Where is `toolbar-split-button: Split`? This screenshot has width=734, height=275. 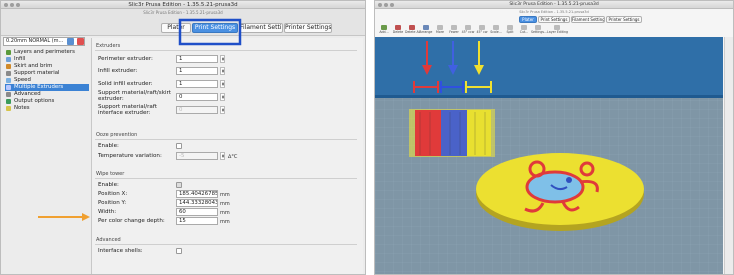
toolbar-split-button: Split is located at coordinates (510, 29).